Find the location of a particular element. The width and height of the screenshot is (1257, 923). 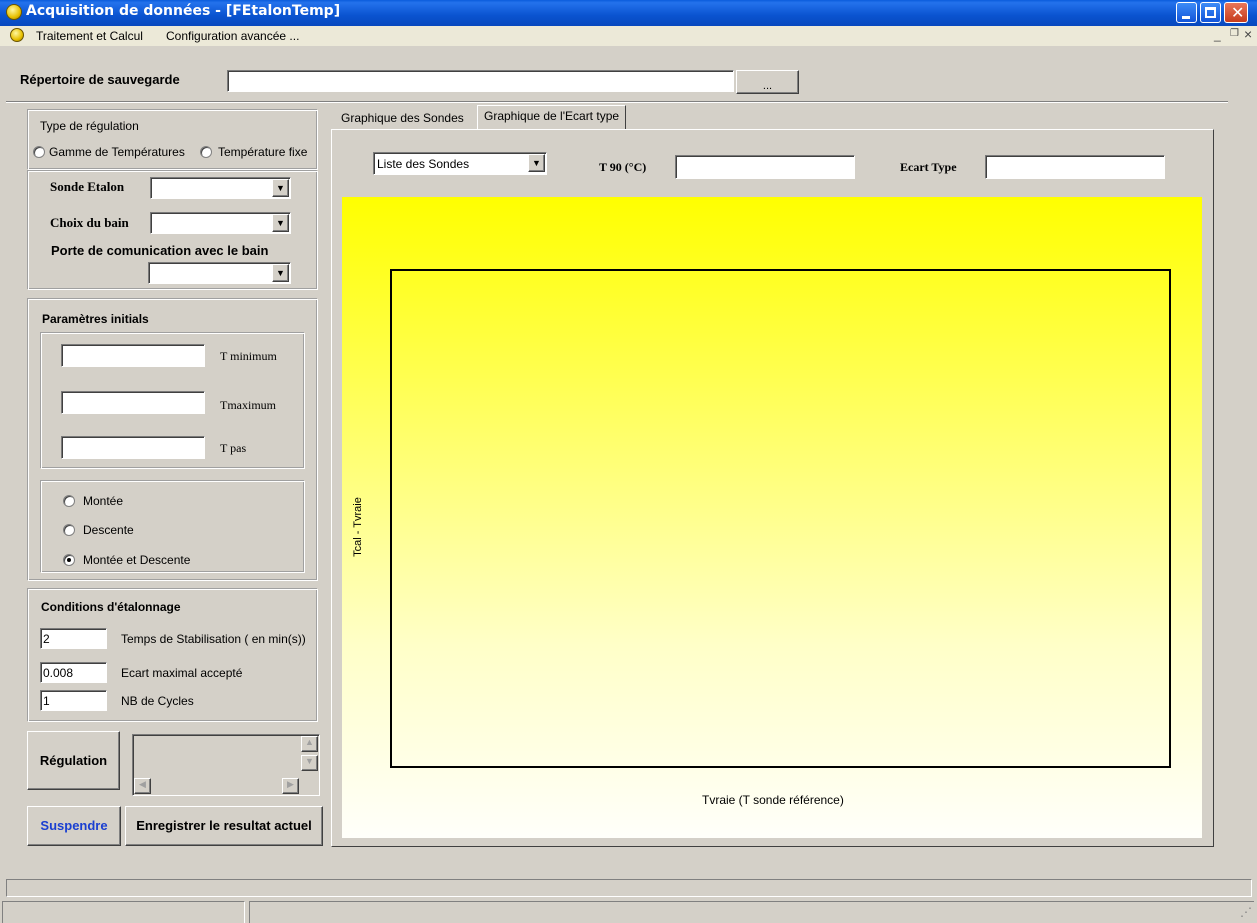

menu-traitement: Traitement et Calcul is located at coordinates (89, 36).